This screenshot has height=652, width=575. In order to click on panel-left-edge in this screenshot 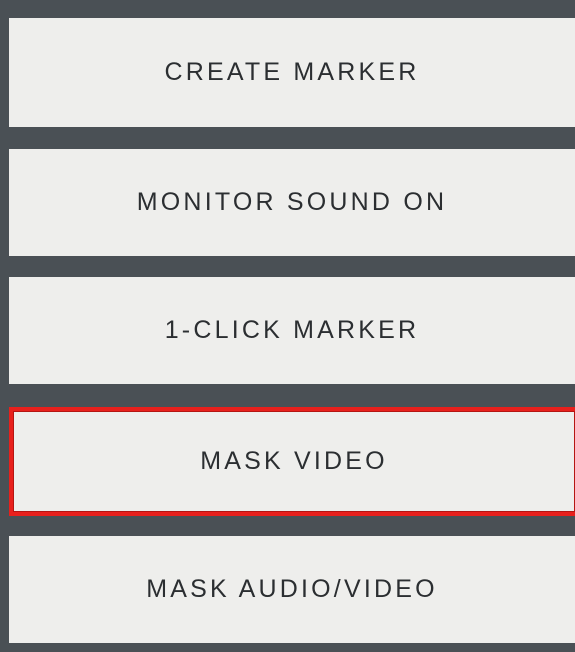, I will do `click(4, 326)`.